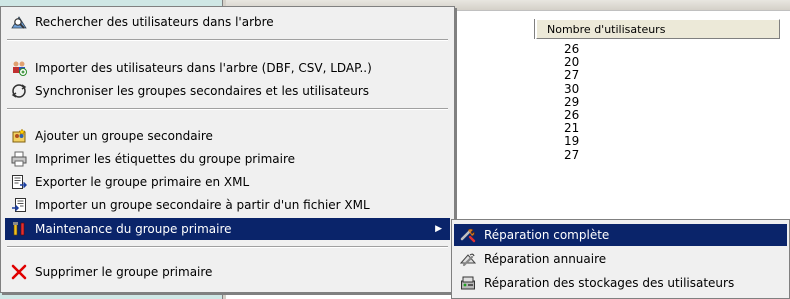 The image size is (790, 299). What do you see at coordinates (19, 272) in the screenshot?
I see `delete-x-icon` at bounding box center [19, 272].